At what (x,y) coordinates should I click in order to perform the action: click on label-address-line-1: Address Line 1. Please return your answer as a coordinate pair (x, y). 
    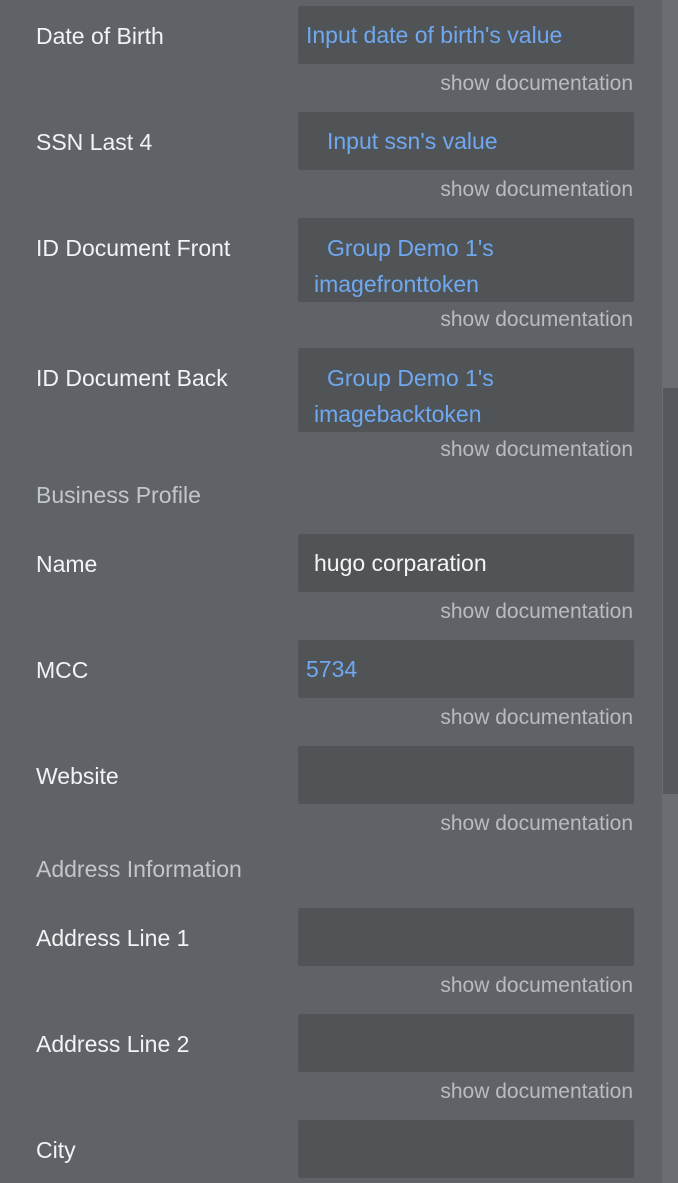
    Looking at the image, I should click on (113, 938).